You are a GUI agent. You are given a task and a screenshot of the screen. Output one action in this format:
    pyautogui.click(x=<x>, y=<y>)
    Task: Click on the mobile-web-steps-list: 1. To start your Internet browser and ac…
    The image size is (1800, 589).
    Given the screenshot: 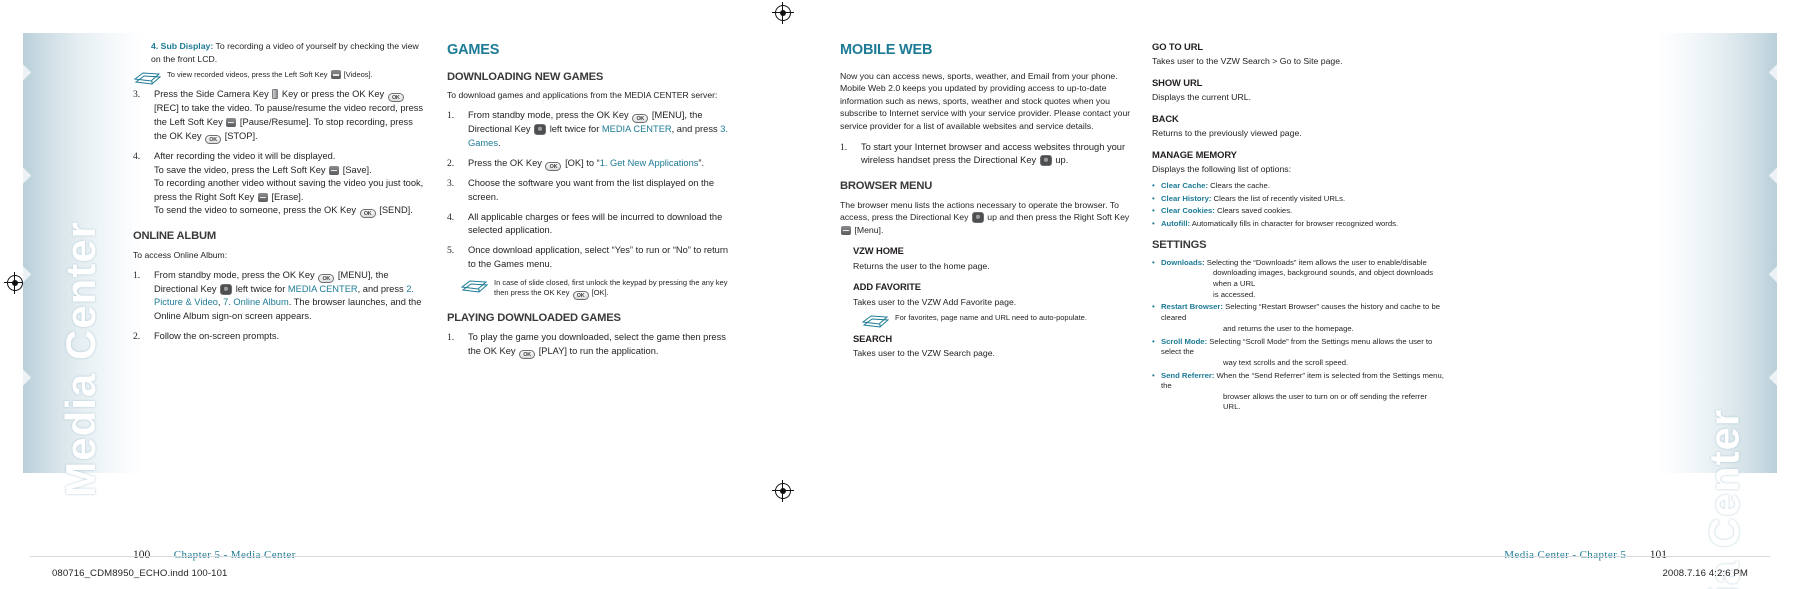 What is the action you would take?
    pyautogui.click(x=986, y=154)
    